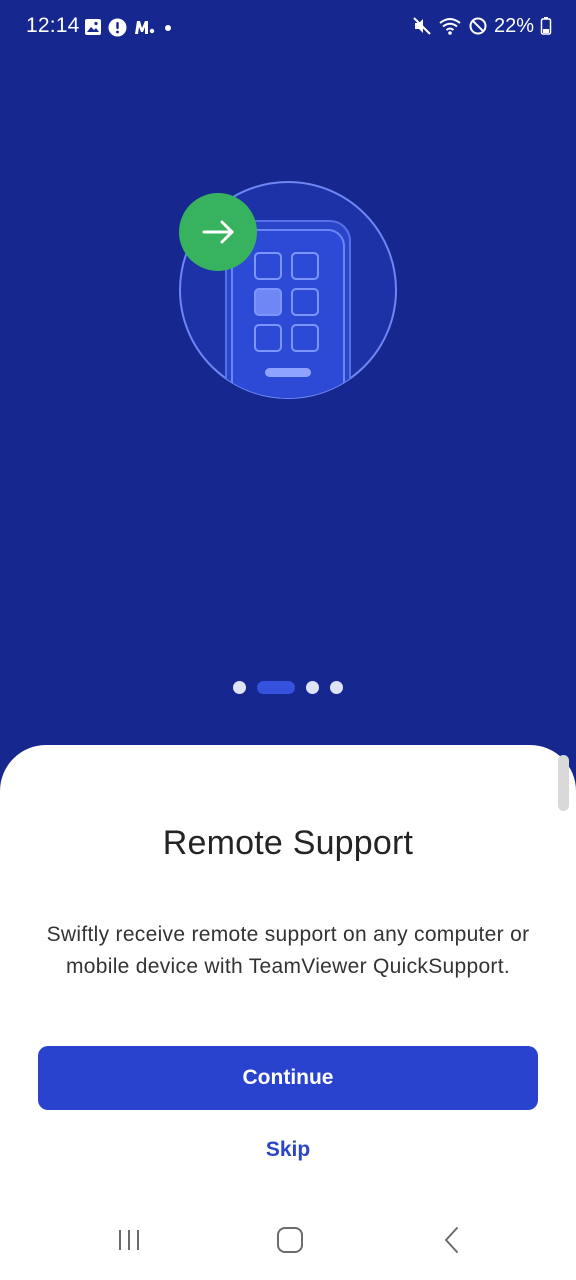  I want to click on mute-icon, so click(422, 26).